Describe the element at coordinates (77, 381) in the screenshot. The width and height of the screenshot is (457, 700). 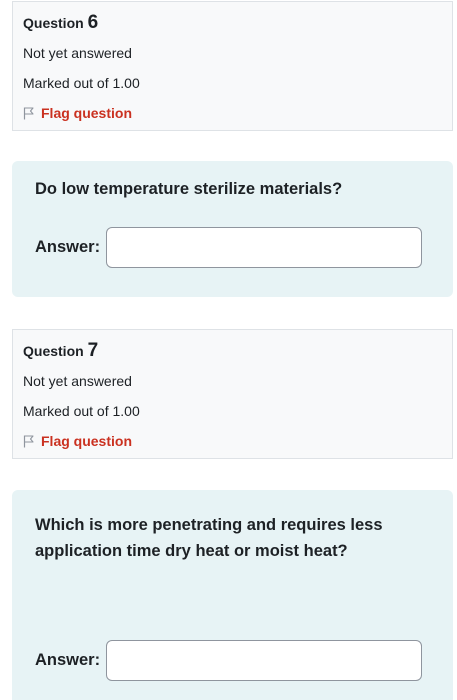
I see `question-7-status: Not yet answered` at that location.